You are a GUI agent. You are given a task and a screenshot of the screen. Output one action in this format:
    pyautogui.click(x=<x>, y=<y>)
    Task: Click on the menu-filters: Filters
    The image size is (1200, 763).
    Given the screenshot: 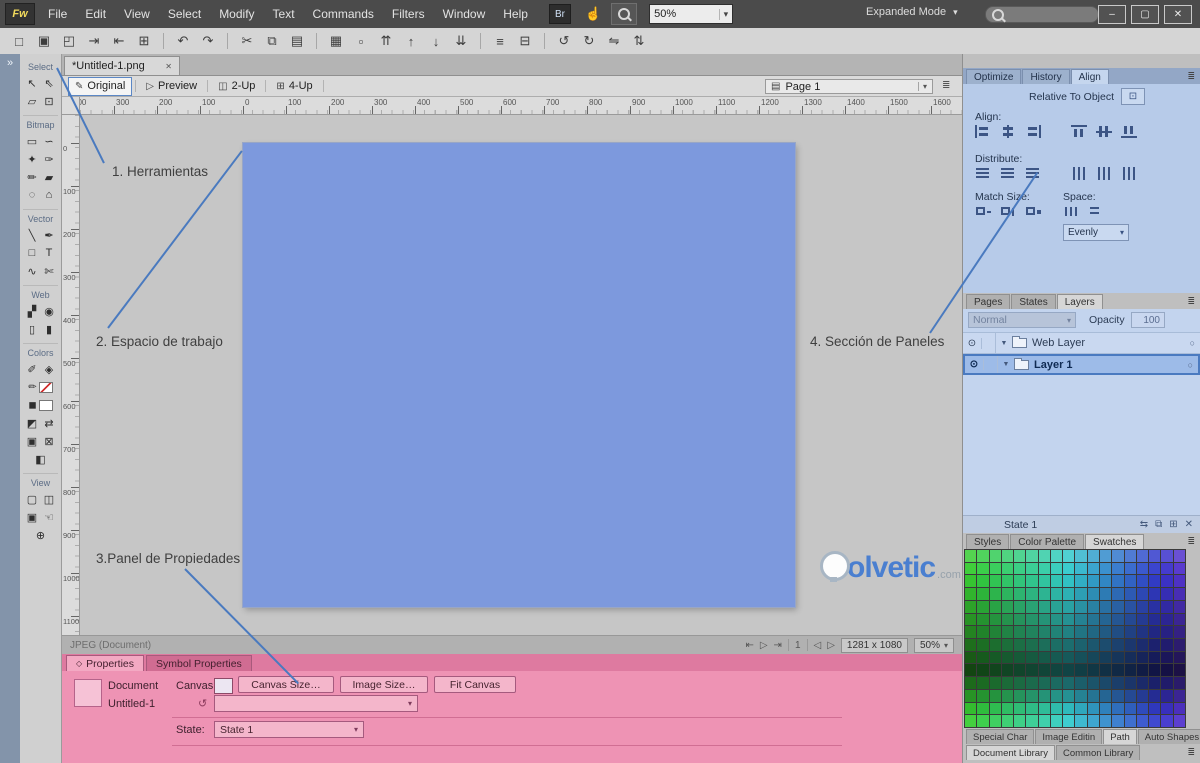 What is the action you would take?
    pyautogui.click(x=408, y=14)
    